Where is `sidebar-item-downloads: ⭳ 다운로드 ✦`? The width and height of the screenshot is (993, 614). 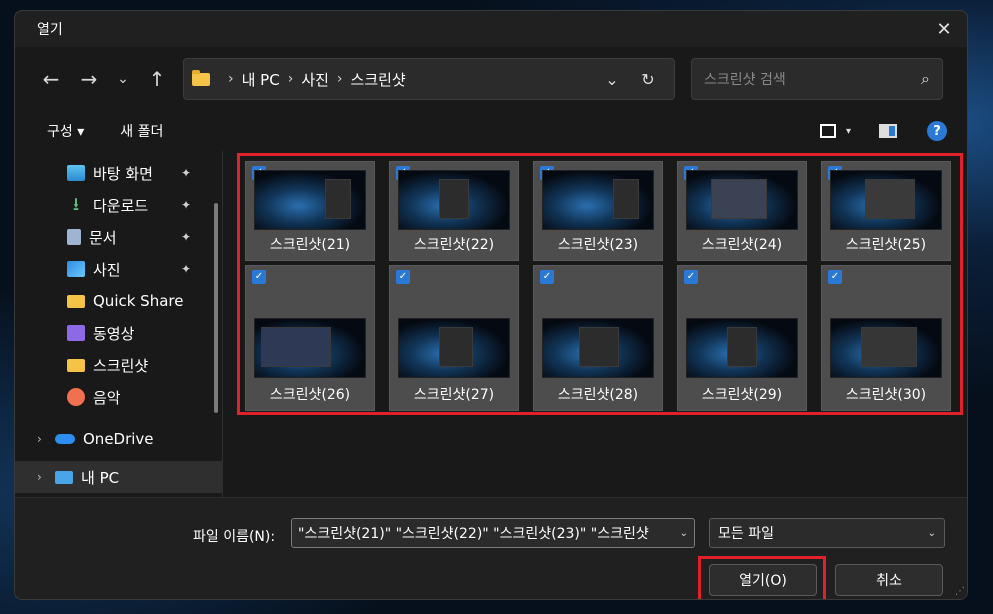 sidebar-item-downloads: ⭳ 다운로드 ✦ is located at coordinates (118, 205).